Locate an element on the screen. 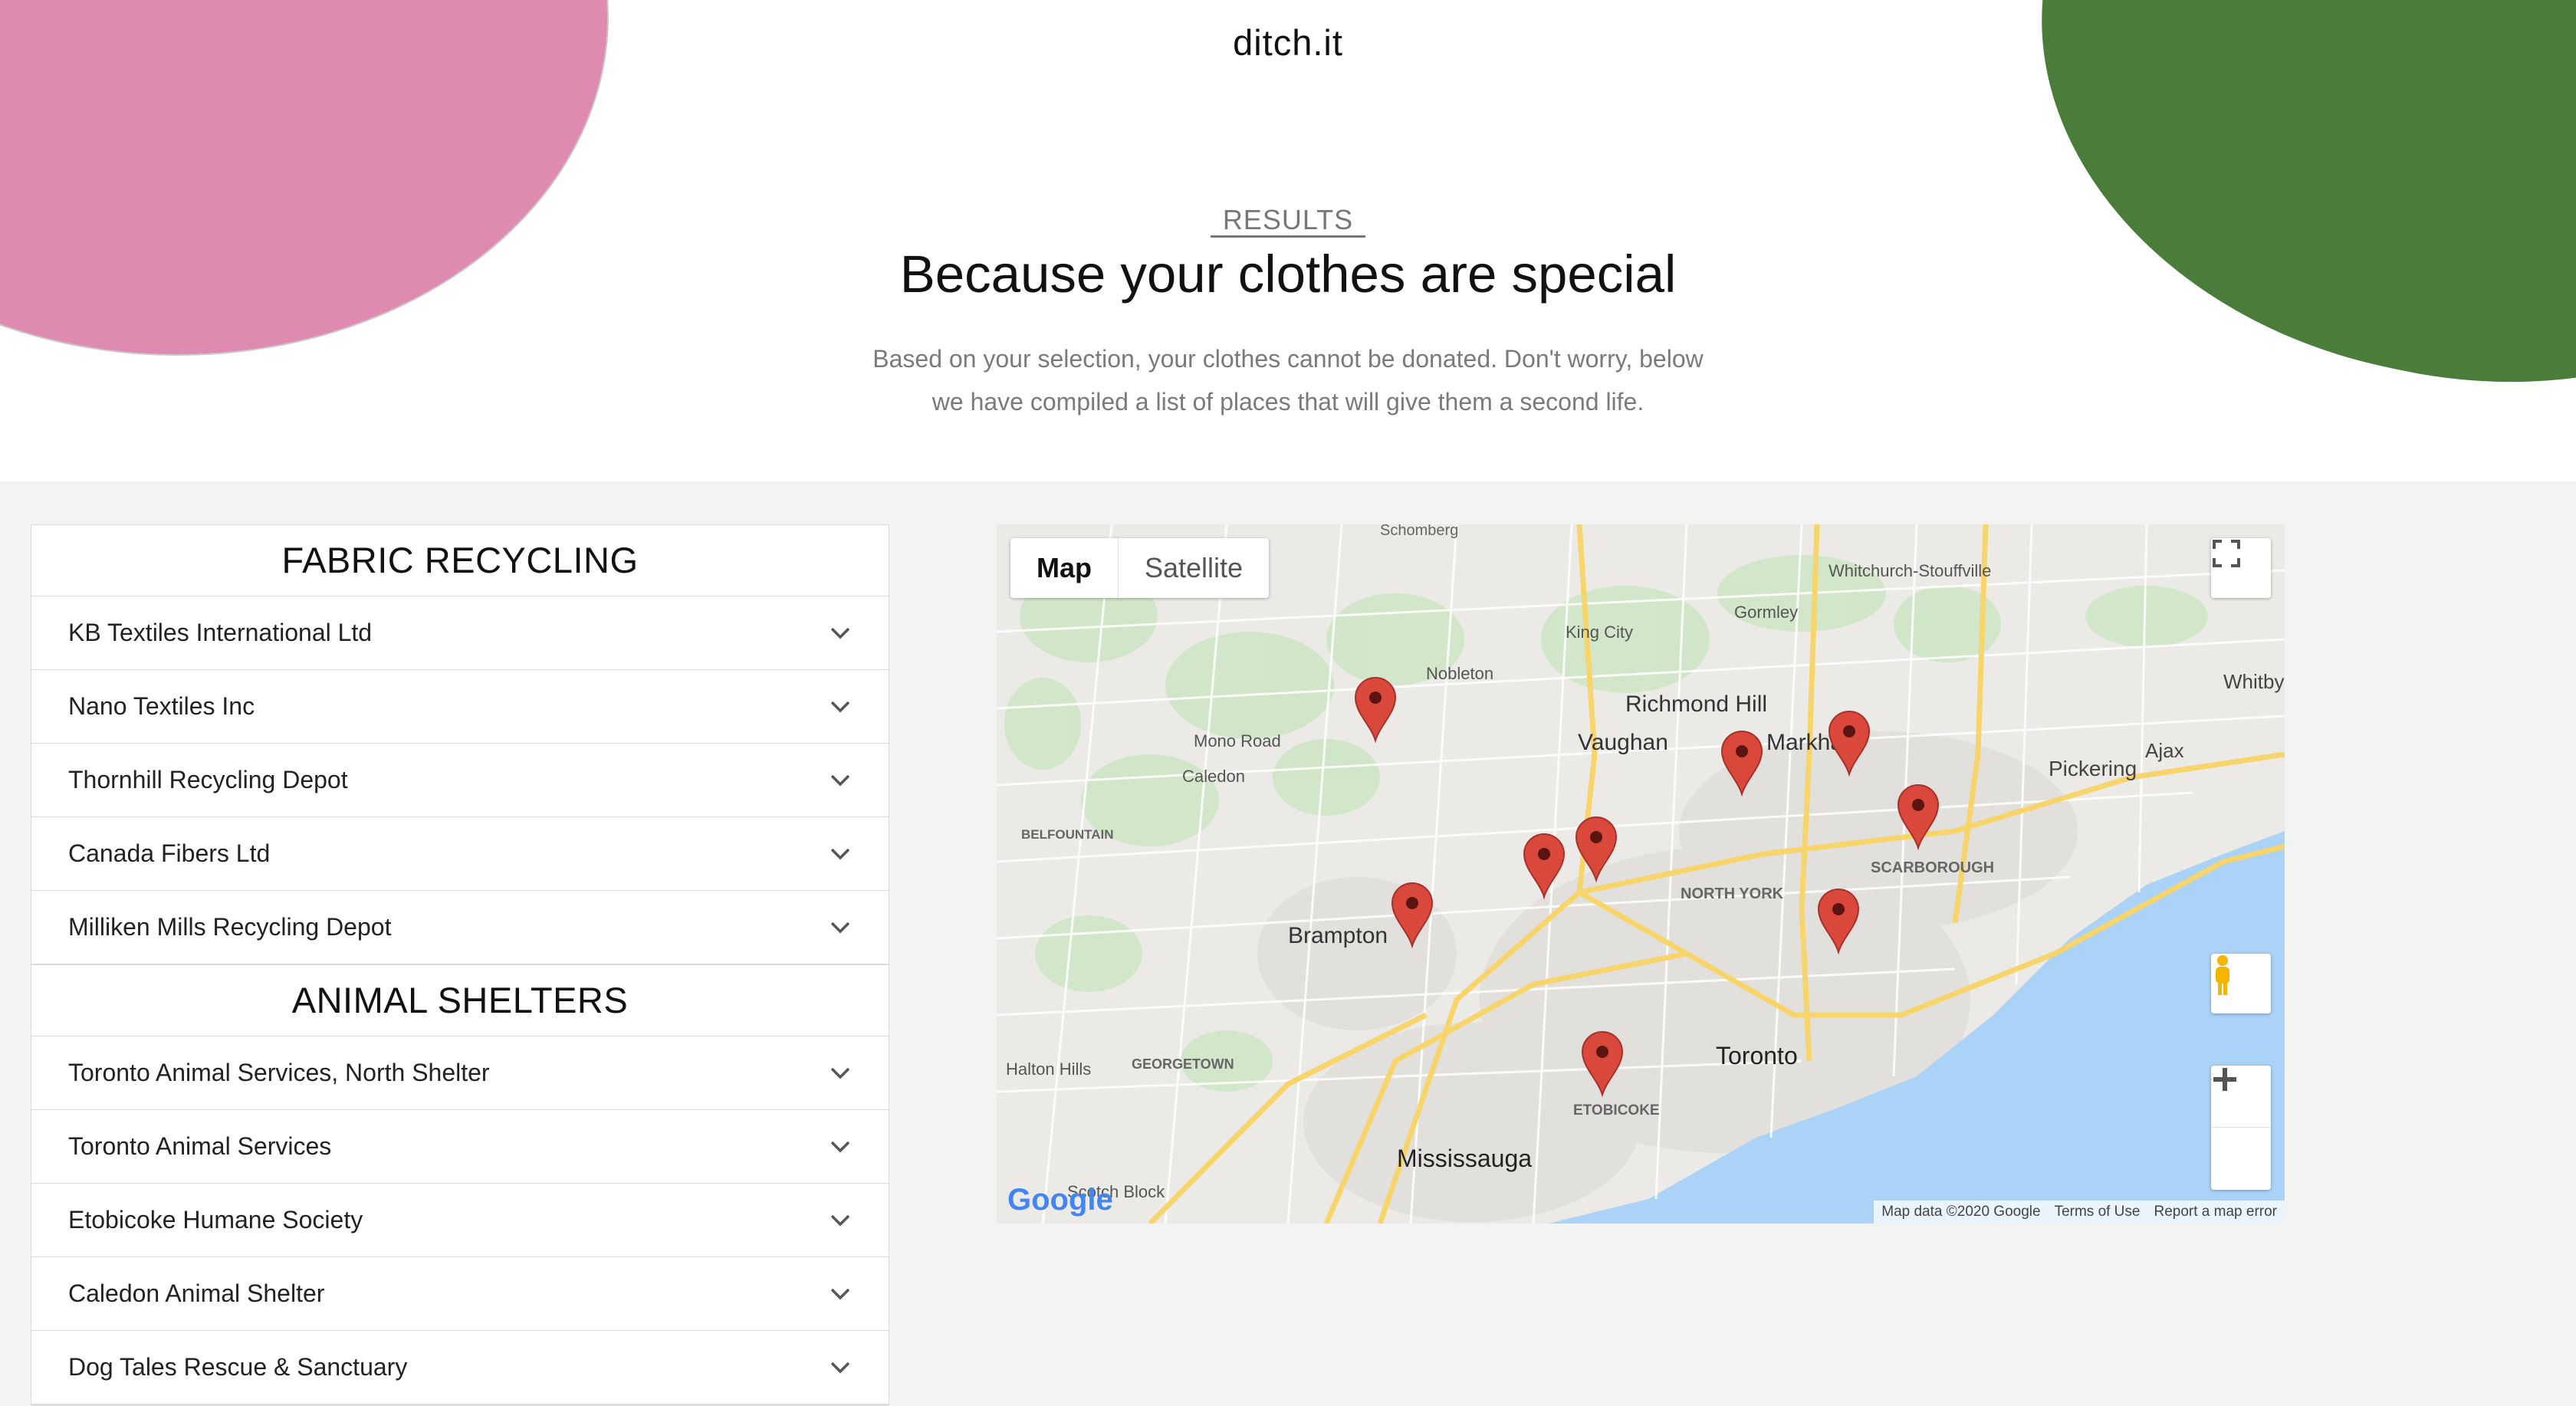 The image size is (2576, 1406). place-label: Nobleton is located at coordinates (1459, 673).